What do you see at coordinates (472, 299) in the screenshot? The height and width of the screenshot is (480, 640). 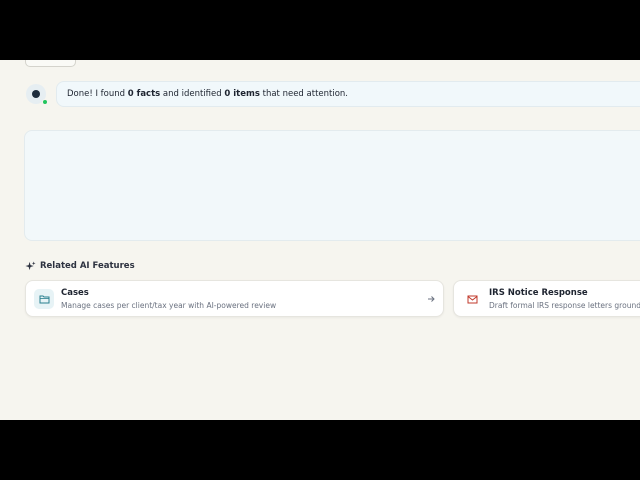 I see `mail-icon` at bounding box center [472, 299].